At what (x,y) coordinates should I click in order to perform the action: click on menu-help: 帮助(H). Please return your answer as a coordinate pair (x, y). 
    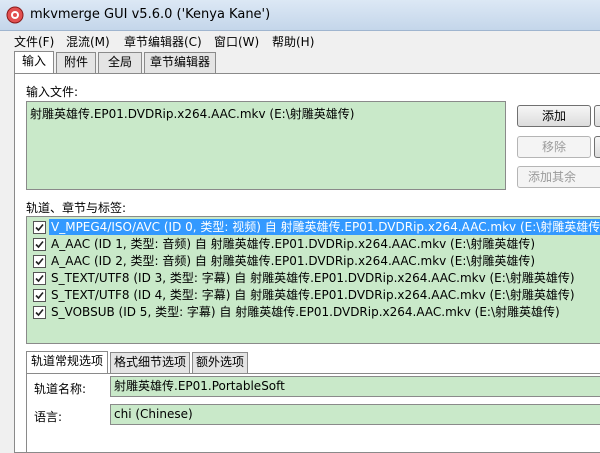
    Looking at the image, I should click on (293, 41).